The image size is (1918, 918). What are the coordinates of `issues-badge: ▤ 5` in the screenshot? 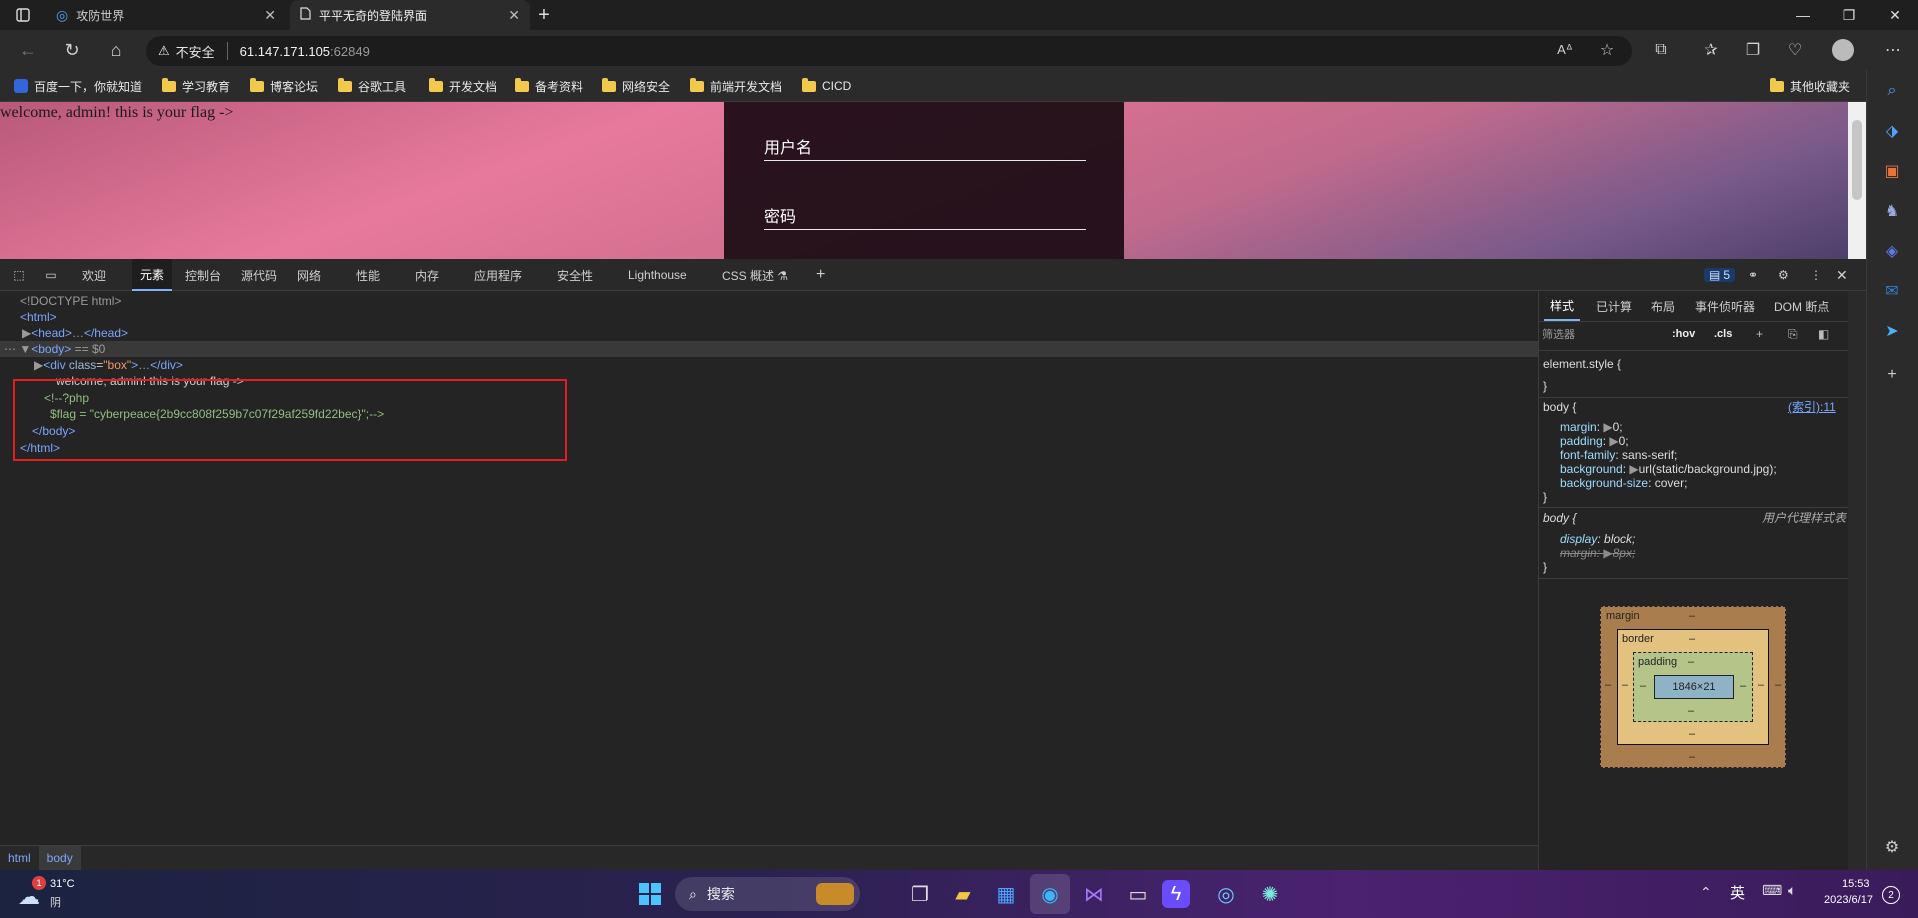 It's located at (1720, 275).